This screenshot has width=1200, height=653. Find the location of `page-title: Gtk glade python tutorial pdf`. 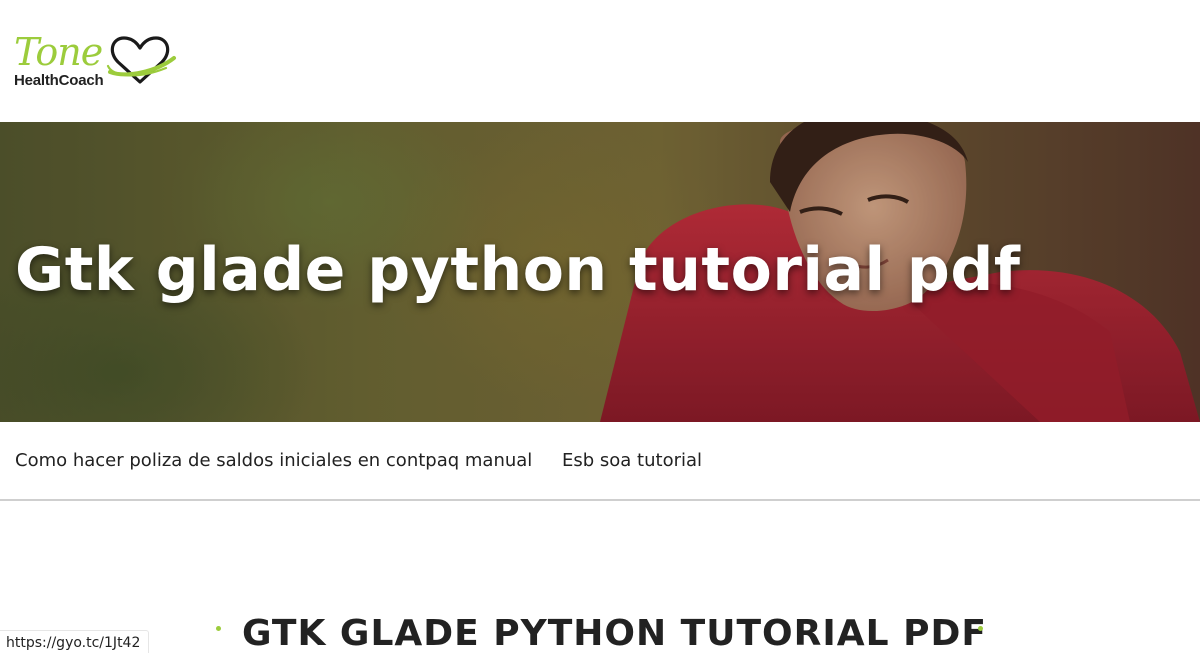

page-title: Gtk glade python tutorial pdf is located at coordinates (518, 270).